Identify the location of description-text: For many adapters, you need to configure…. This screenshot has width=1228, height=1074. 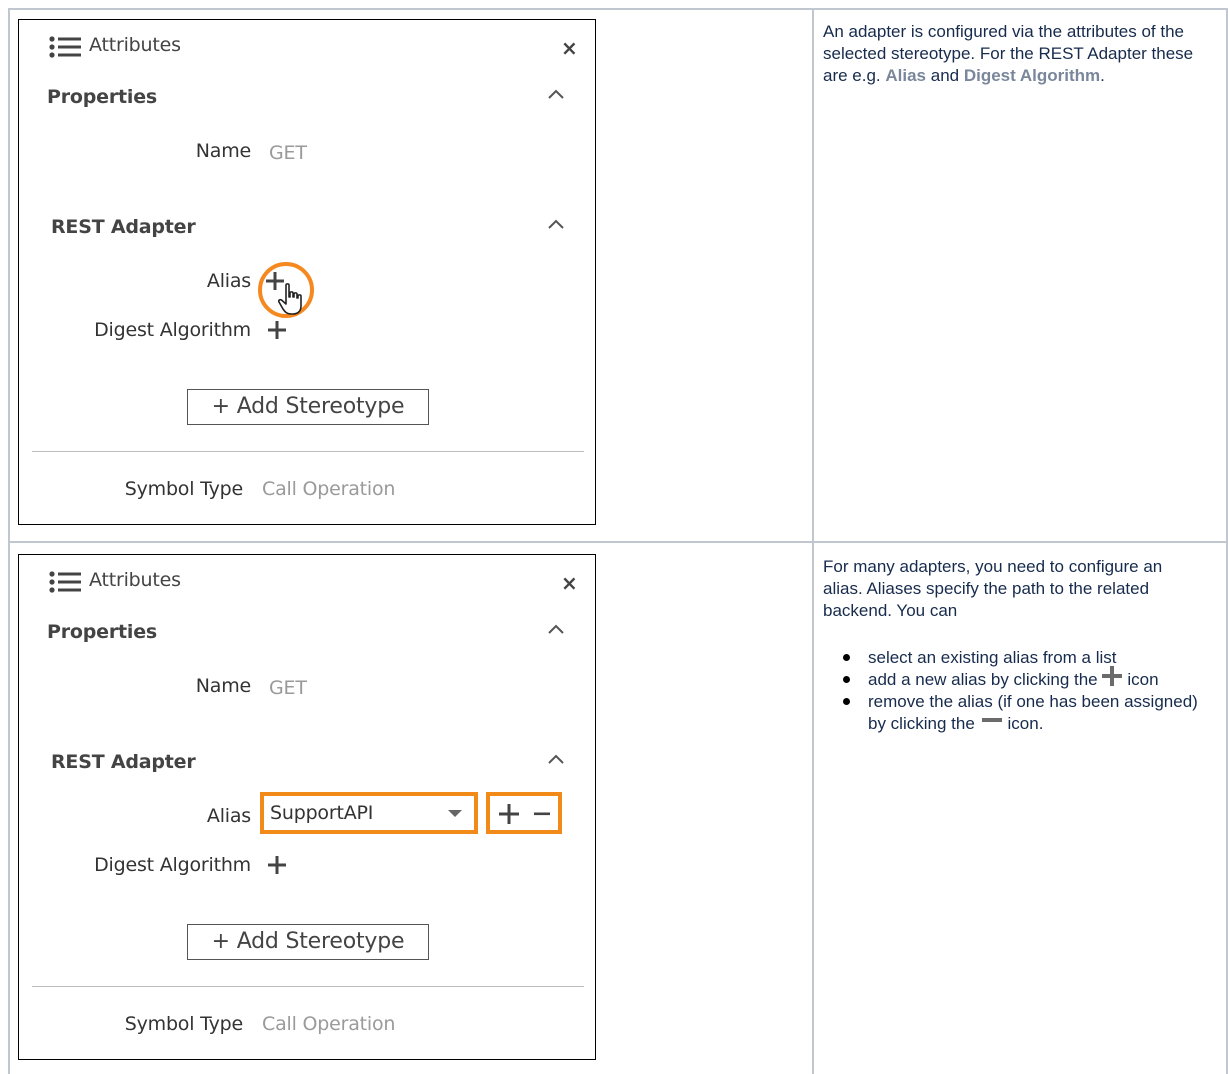
(993, 588).